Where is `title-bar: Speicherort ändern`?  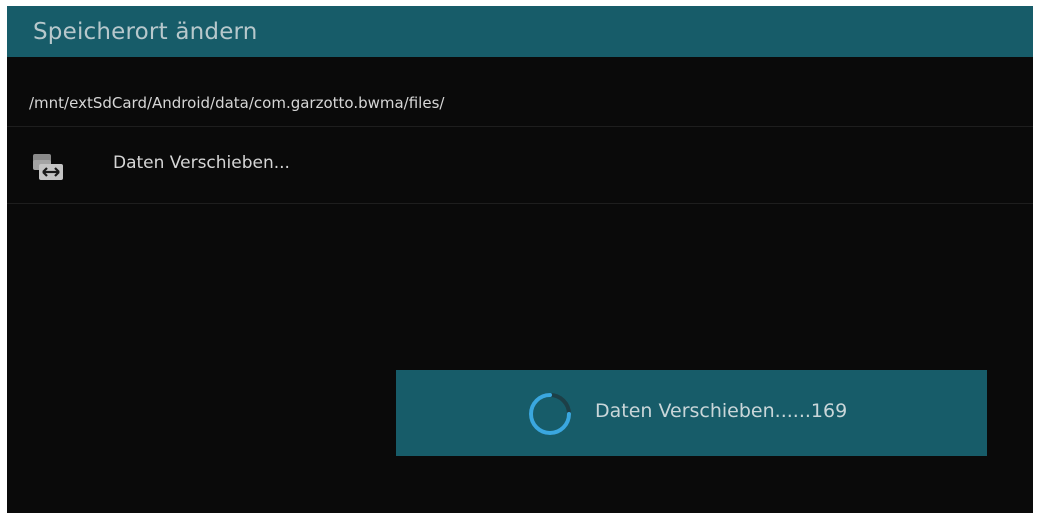
title-bar: Speicherort ändern is located at coordinates (520, 31).